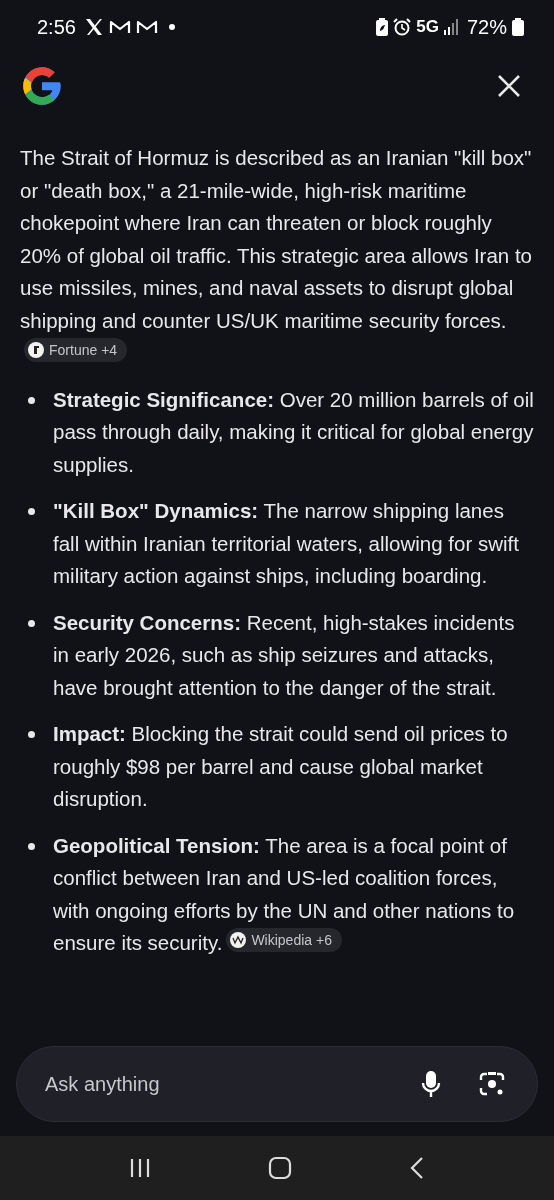 Image resolution: width=554 pixels, height=1200 pixels. What do you see at coordinates (450, 27) in the screenshot?
I see `signal-icon` at bounding box center [450, 27].